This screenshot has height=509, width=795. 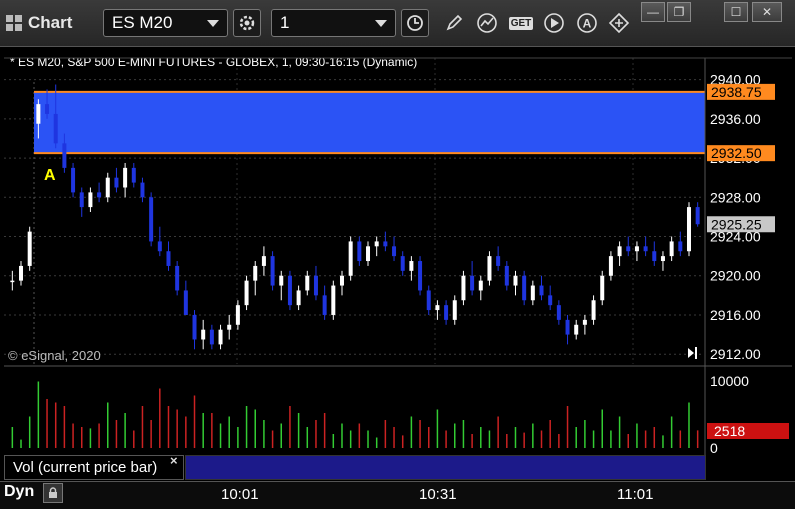 I want to click on lock-icon, so click(x=53, y=493).